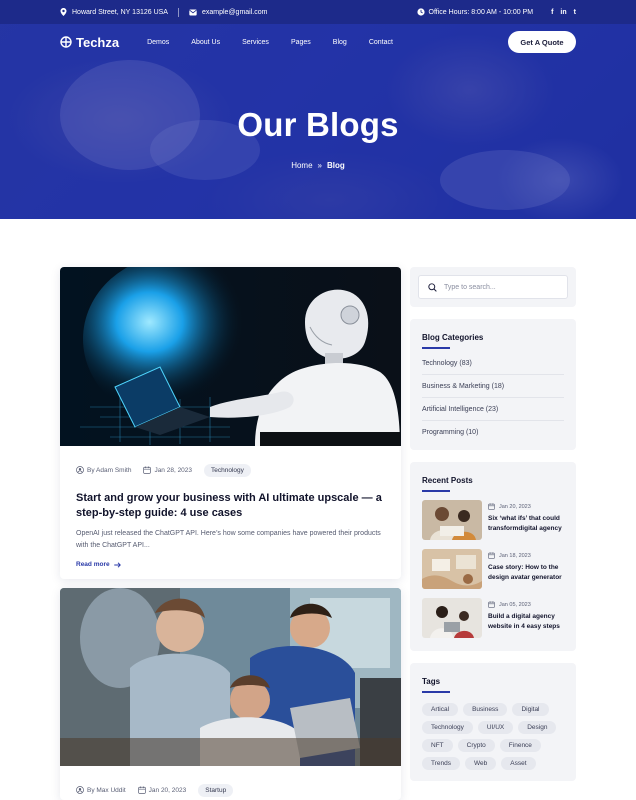 This screenshot has height=800, width=636. I want to click on nav-item-blog: Blog, so click(340, 42).